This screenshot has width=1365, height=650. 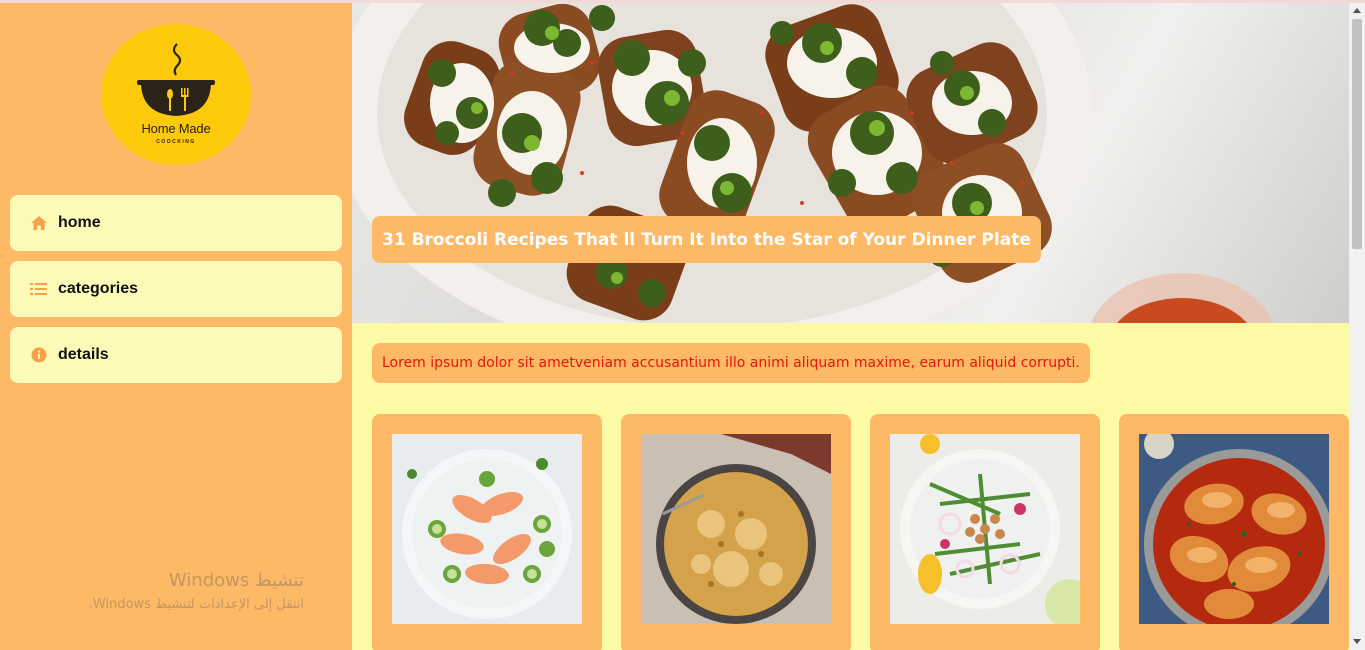 What do you see at coordinates (196, 604) in the screenshot?
I see `windows-activation-hint: انتقل إلى الإعدادات لتنشيط Windows.` at bounding box center [196, 604].